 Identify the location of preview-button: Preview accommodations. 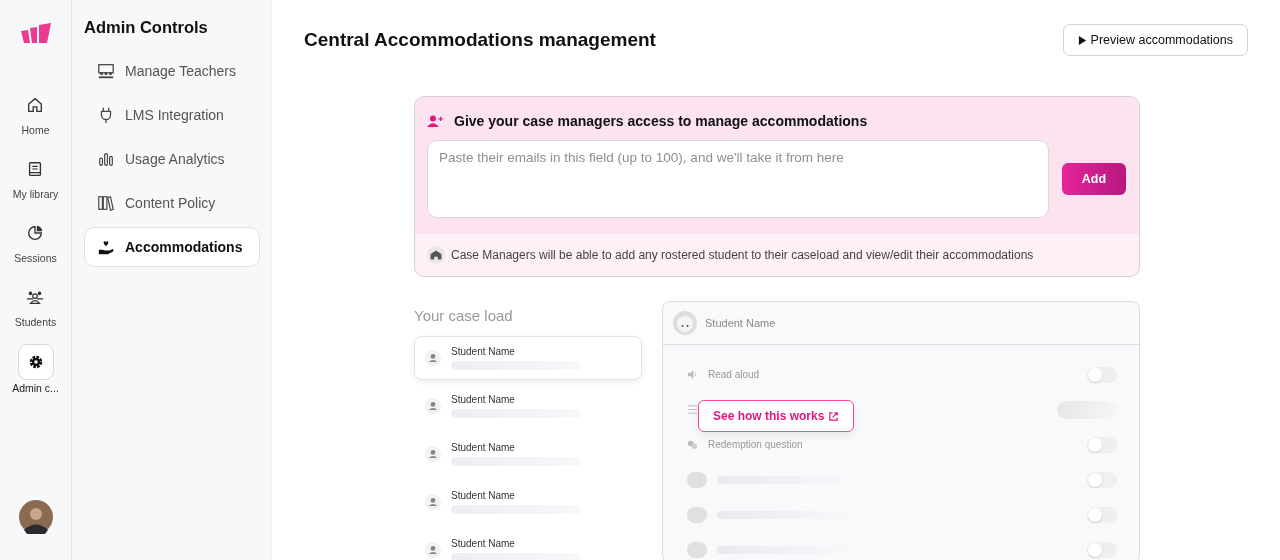
(1155, 40).